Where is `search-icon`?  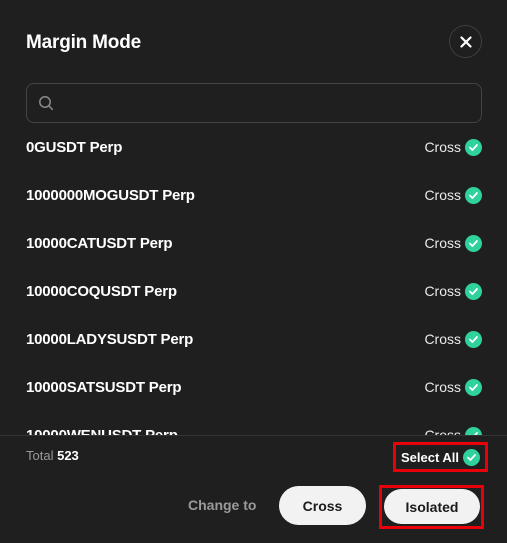
search-icon is located at coordinates (46, 103).